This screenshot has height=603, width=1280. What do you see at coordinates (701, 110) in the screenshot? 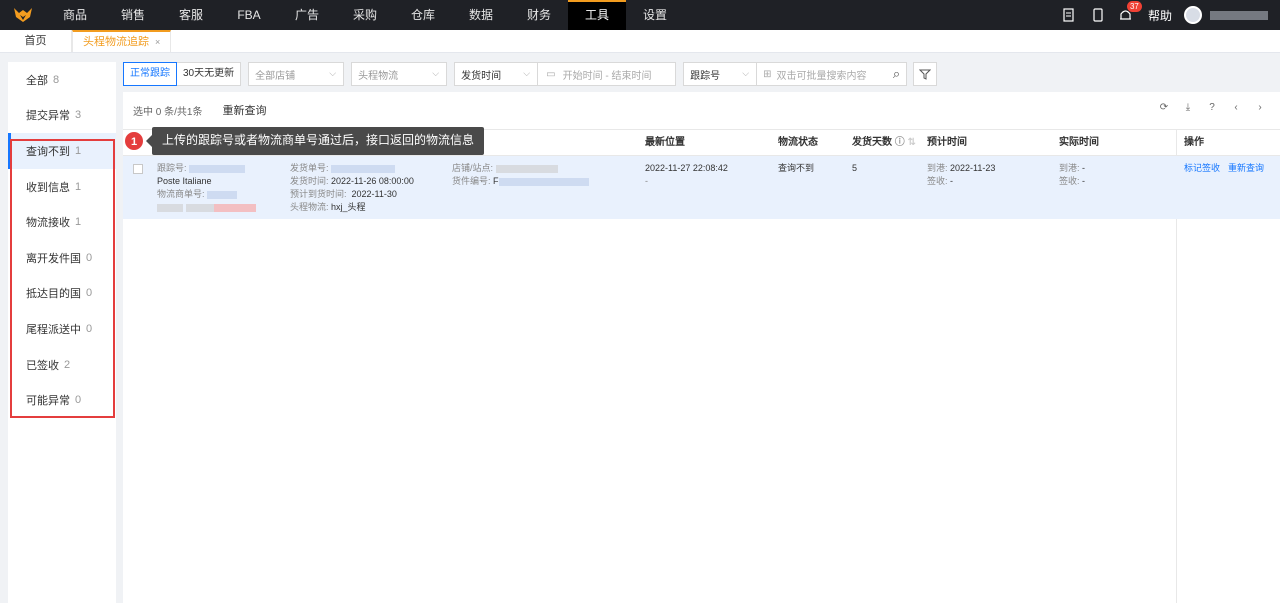
I see `table-toolbar: 选中 0 条/共1条 重新查询 ⟳ ⤓ ? ‹ ›` at bounding box center [701, 110].